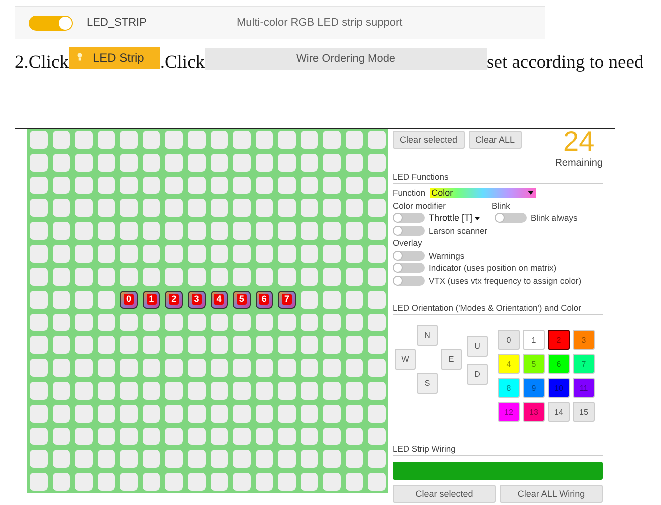  What do you see at coordinates (427, 383) in the screenshot?
I see `direction-button: S` at bounding box center [427, 383].